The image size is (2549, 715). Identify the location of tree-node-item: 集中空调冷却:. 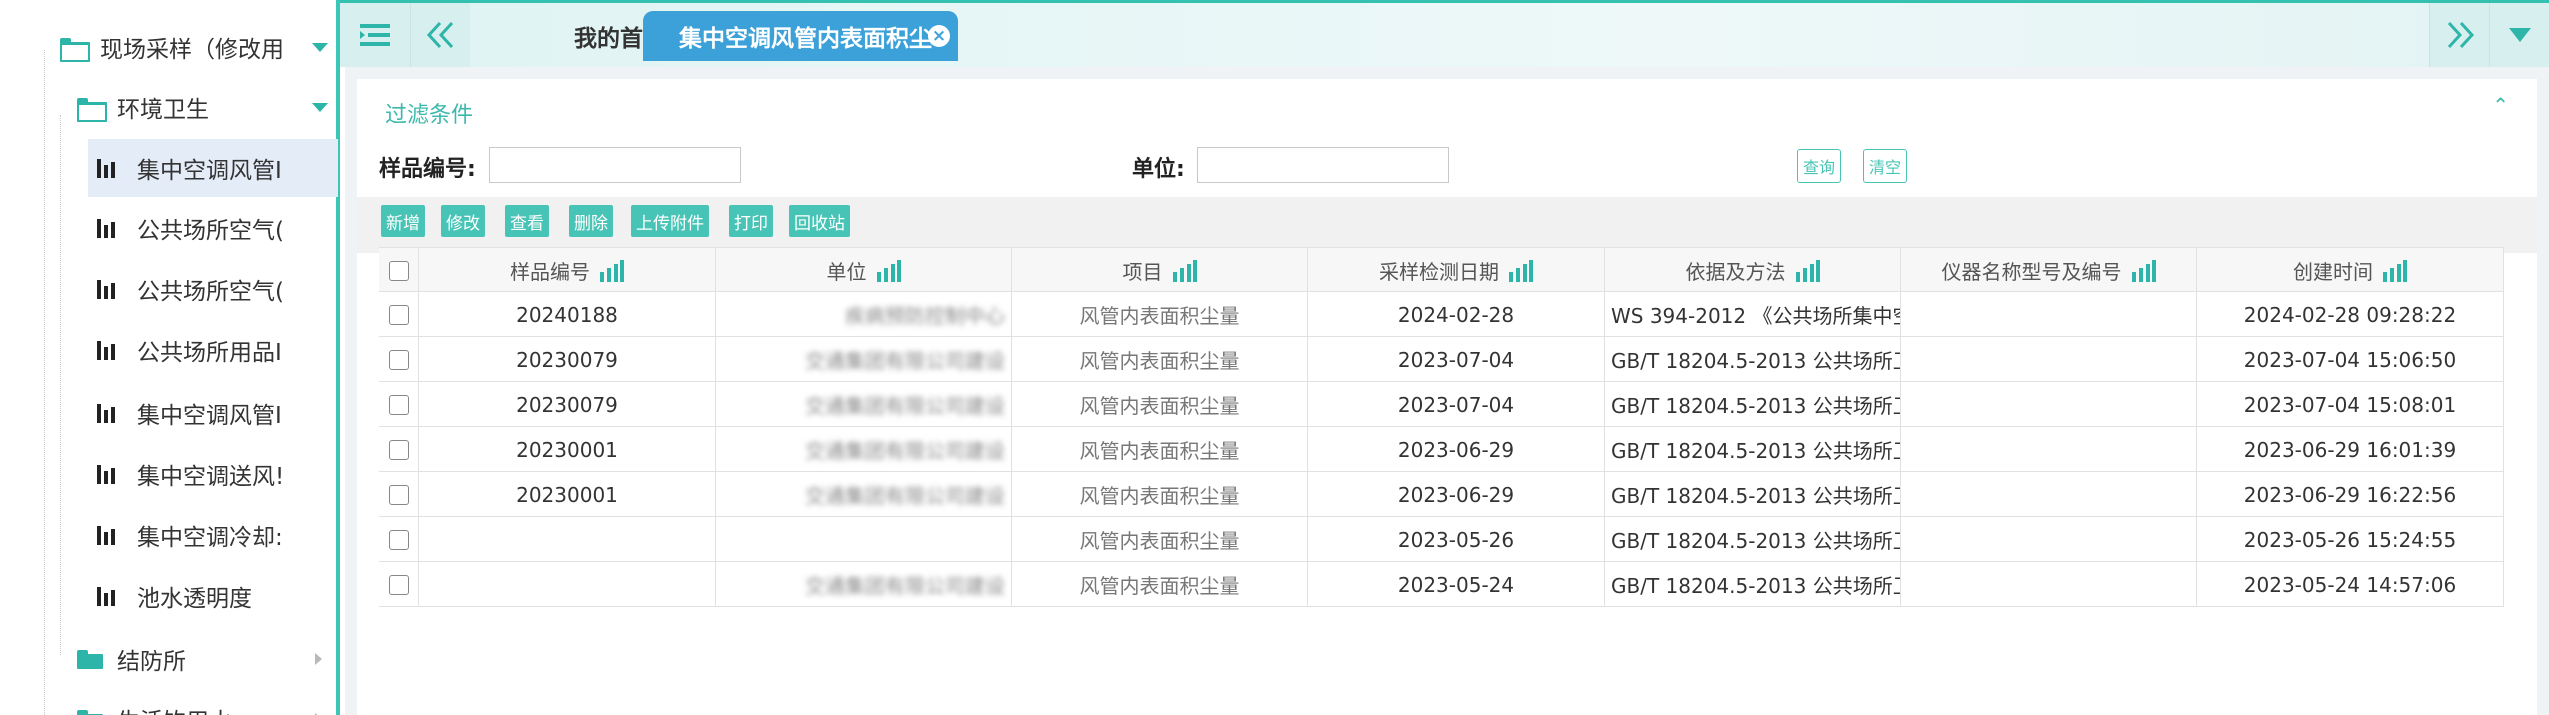
(217, 535).